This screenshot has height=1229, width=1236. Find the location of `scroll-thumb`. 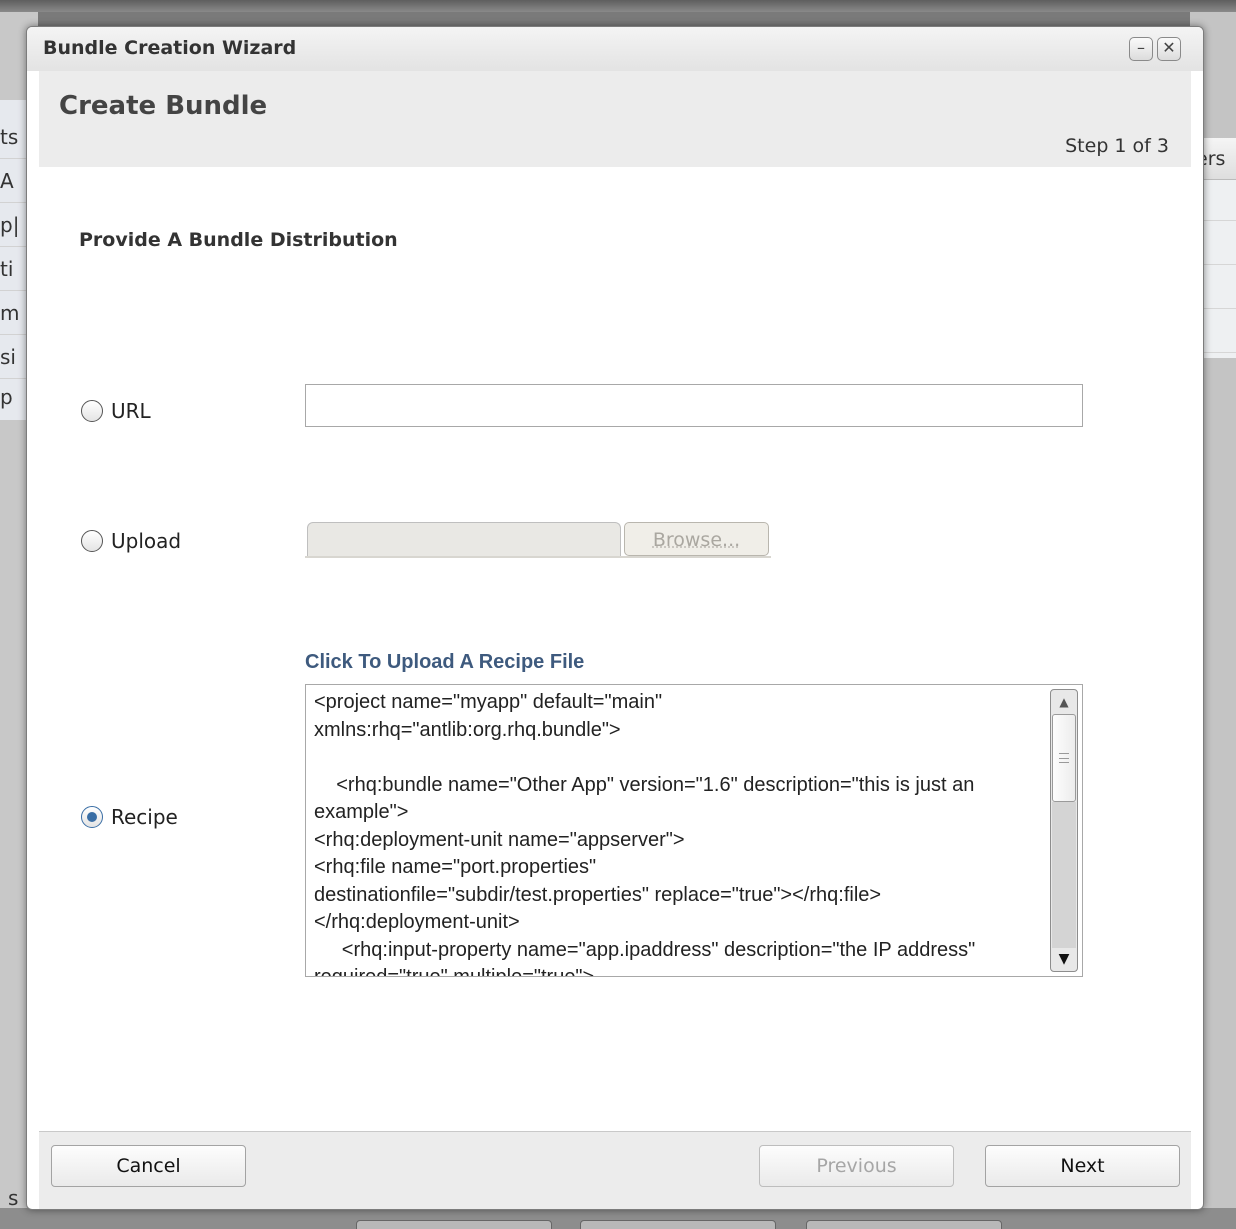

scroll-thumb is located at coordinates (1064, 758).